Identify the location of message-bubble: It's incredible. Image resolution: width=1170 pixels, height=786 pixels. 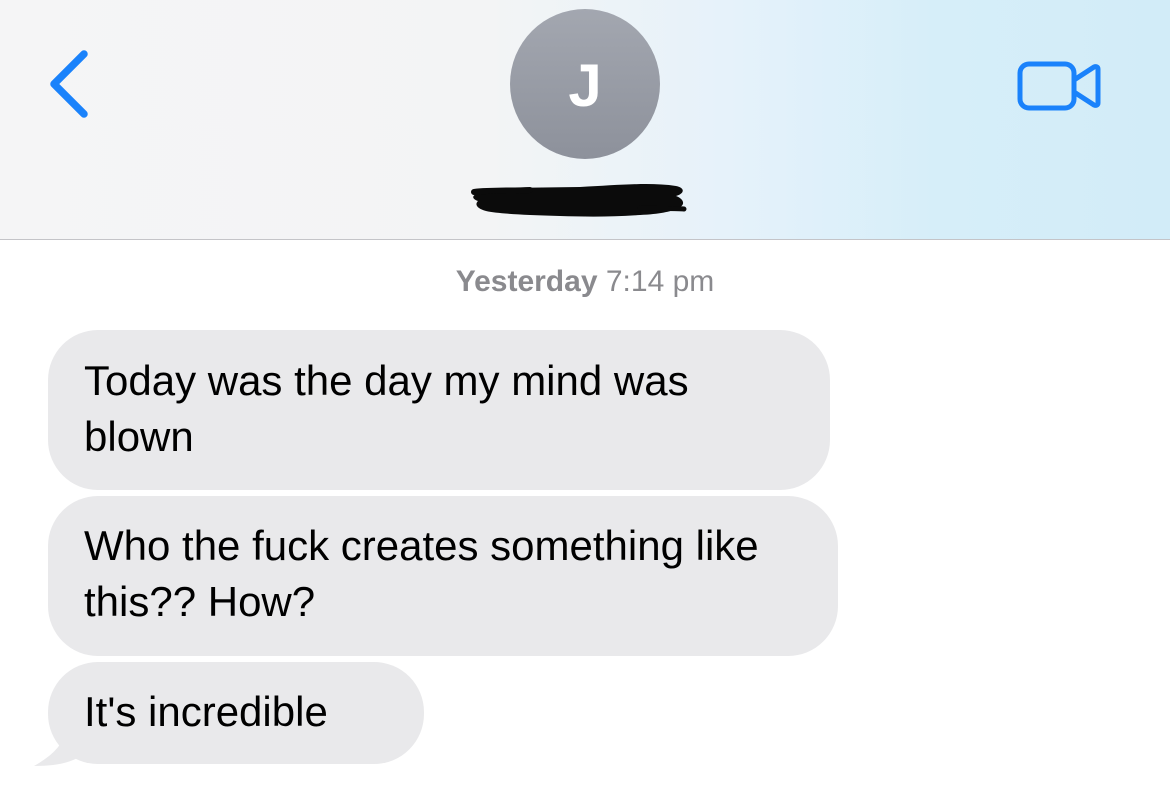
(236, 713).